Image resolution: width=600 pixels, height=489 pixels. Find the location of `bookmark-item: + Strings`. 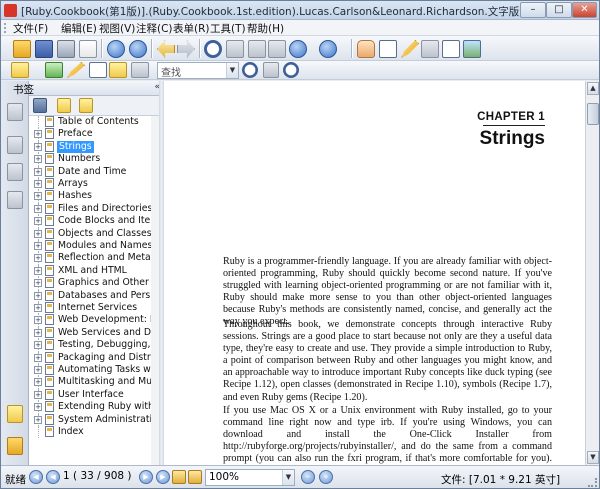

bookmark-item: + Strings is located at coordinates (93, 147).